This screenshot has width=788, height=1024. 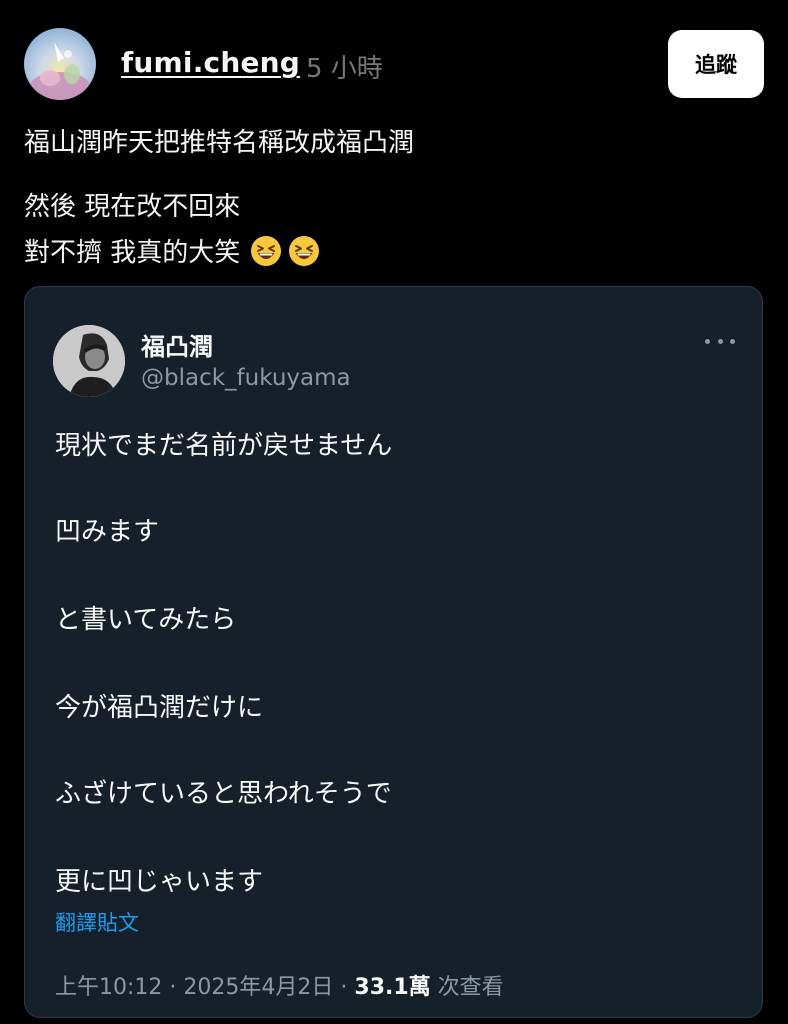 I want to click on tweet-text-line: と書いてみたら, so click(x=146, y=620).